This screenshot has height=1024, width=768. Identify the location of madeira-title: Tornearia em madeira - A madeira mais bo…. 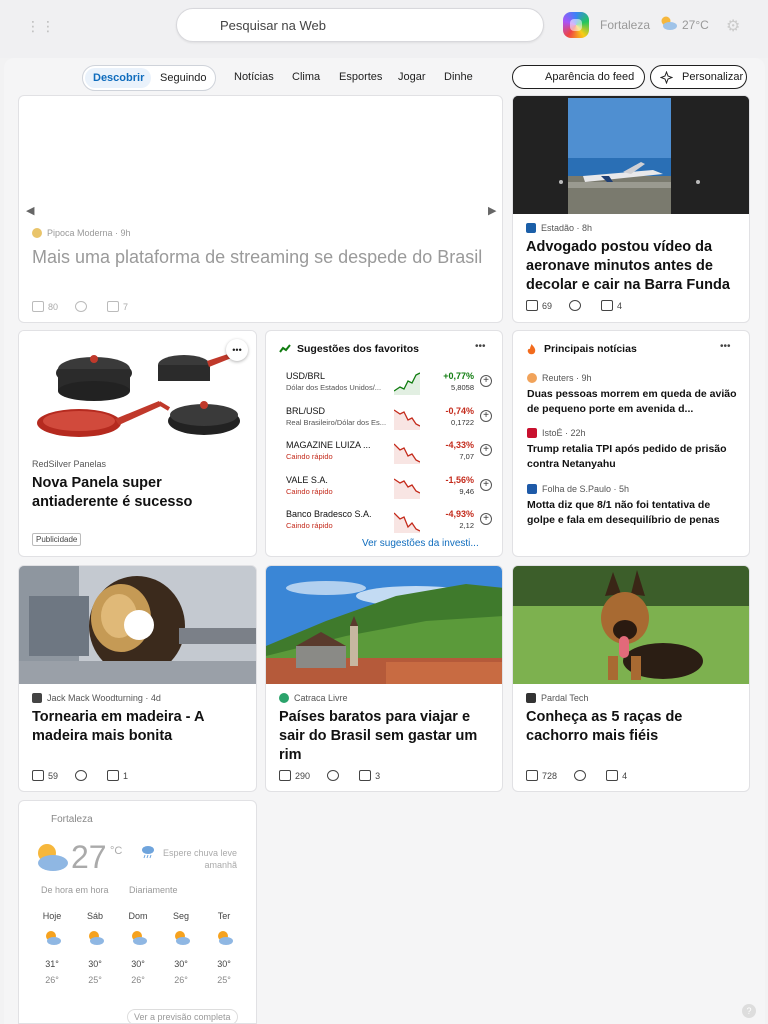
(139, 727).